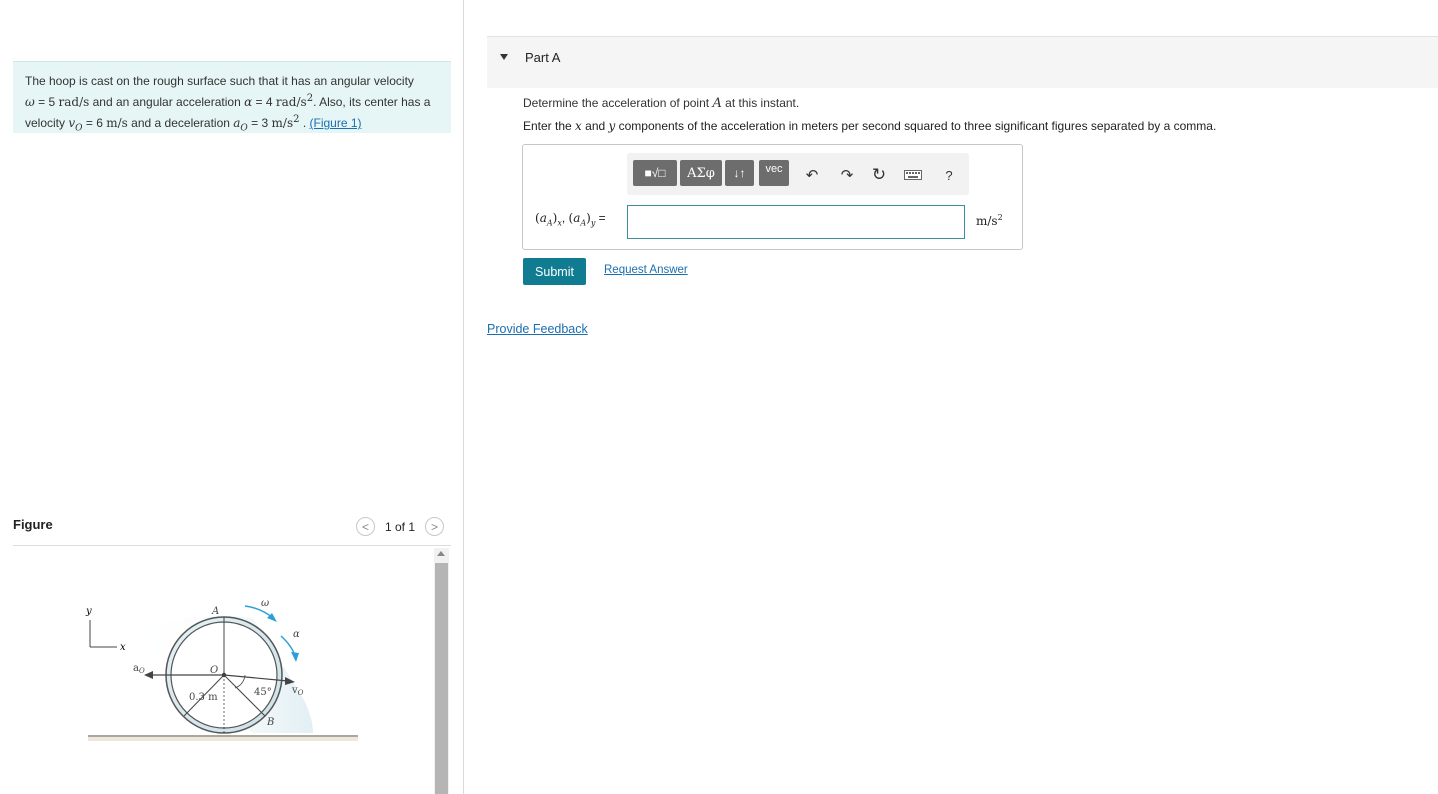  What do you see at coordinates (554, 271) in the screenshot?
I see `submit-button: Submit` at bounding box center [554, 271].